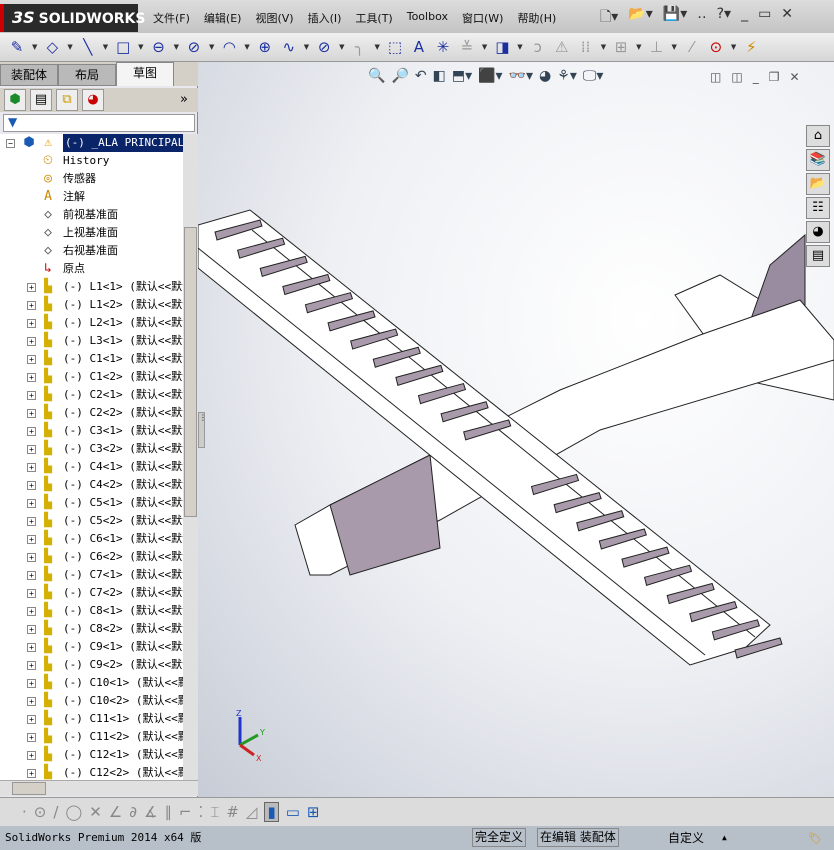 The width and height of the screenshot is (834, 850). What do you see at coordinates (818, 232) in the screenshot?
I see `appearances-icon: ◕` at bounding box center [818, 232].